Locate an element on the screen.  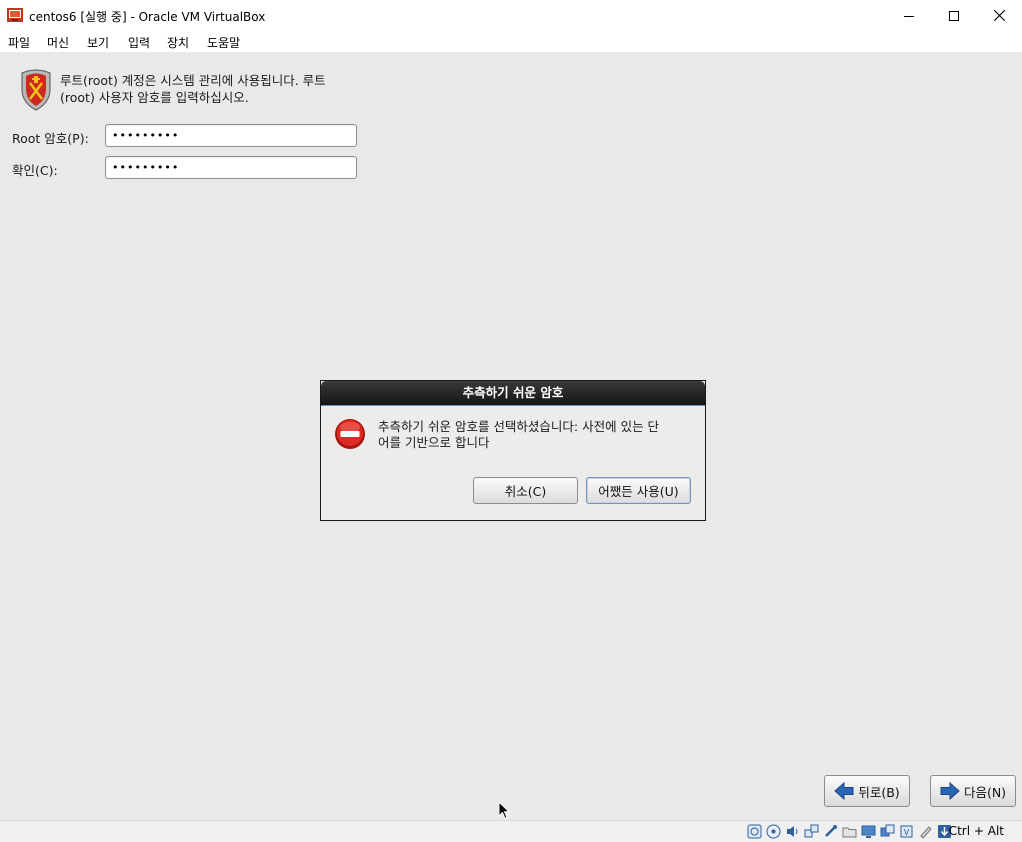
minimize-button is located at coordinates (909, 15).